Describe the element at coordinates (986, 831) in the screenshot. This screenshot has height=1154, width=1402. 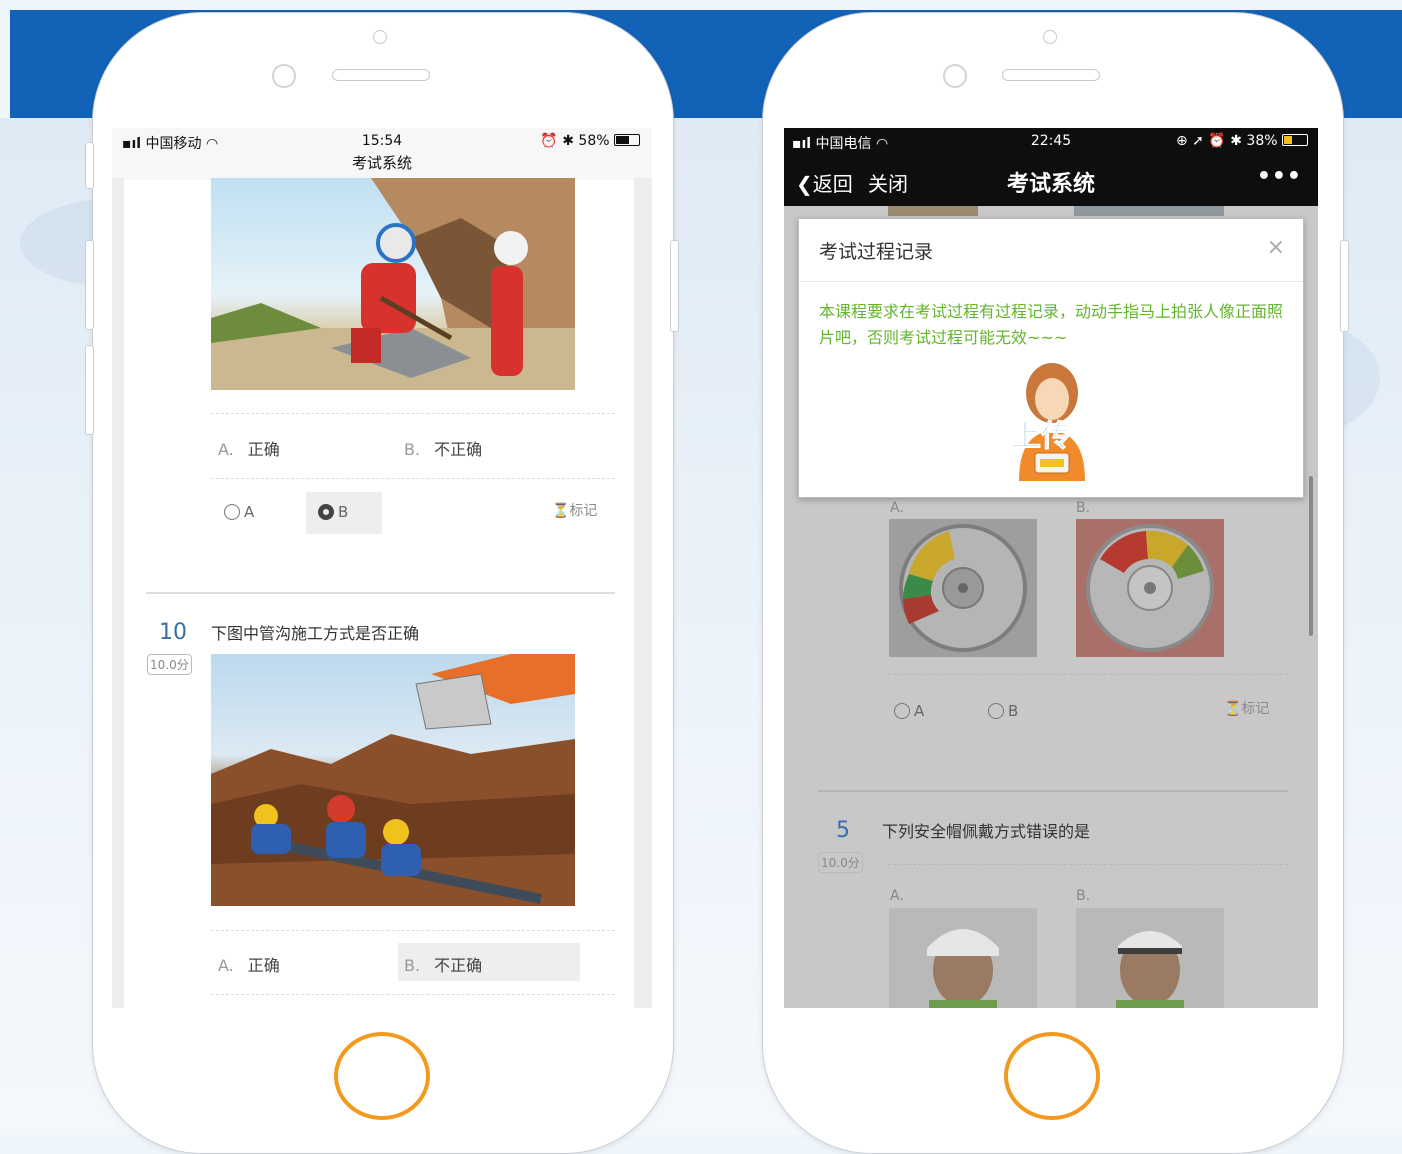
I see `question-text: 下列安全帽佩戴方式错误的是` at that location.